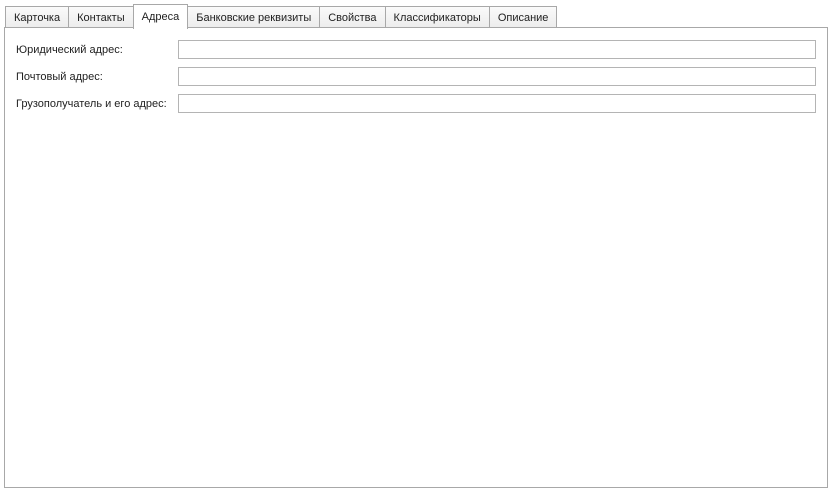 The width and height of the screenshot is (832, 490). I want to click on tab-bank-details: Банковские реквизиты, so click(254, 17).